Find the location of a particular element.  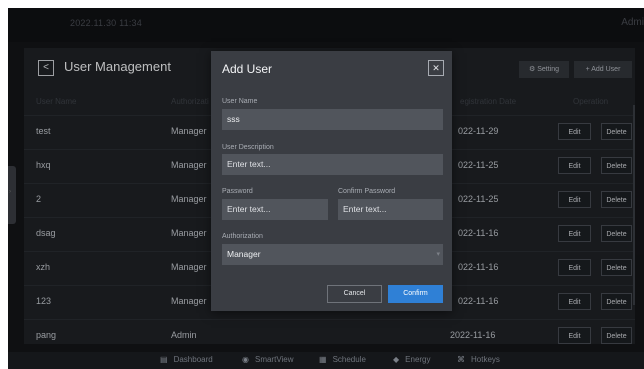

nav-item-schedule: ▦ Schedule is located at coordinates (342, 359).